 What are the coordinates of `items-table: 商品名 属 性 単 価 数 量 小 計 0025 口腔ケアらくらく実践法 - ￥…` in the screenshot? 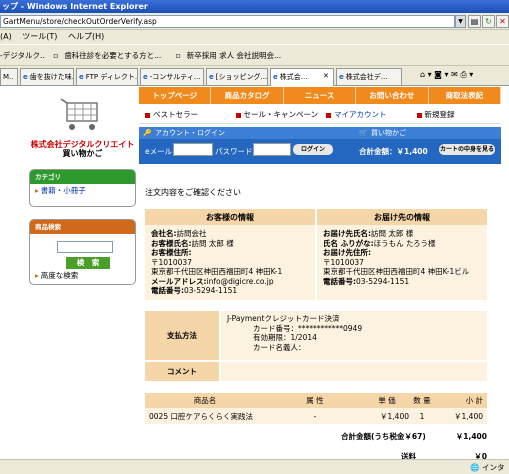 It's located at (316, 408).